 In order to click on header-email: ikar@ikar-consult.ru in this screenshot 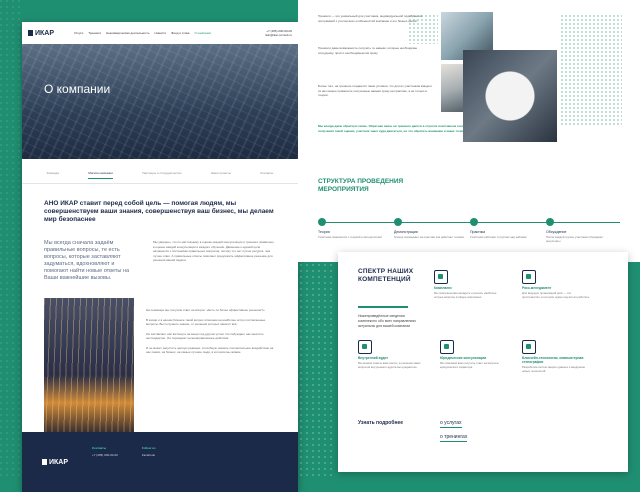, I will do `click(278, 35)`.